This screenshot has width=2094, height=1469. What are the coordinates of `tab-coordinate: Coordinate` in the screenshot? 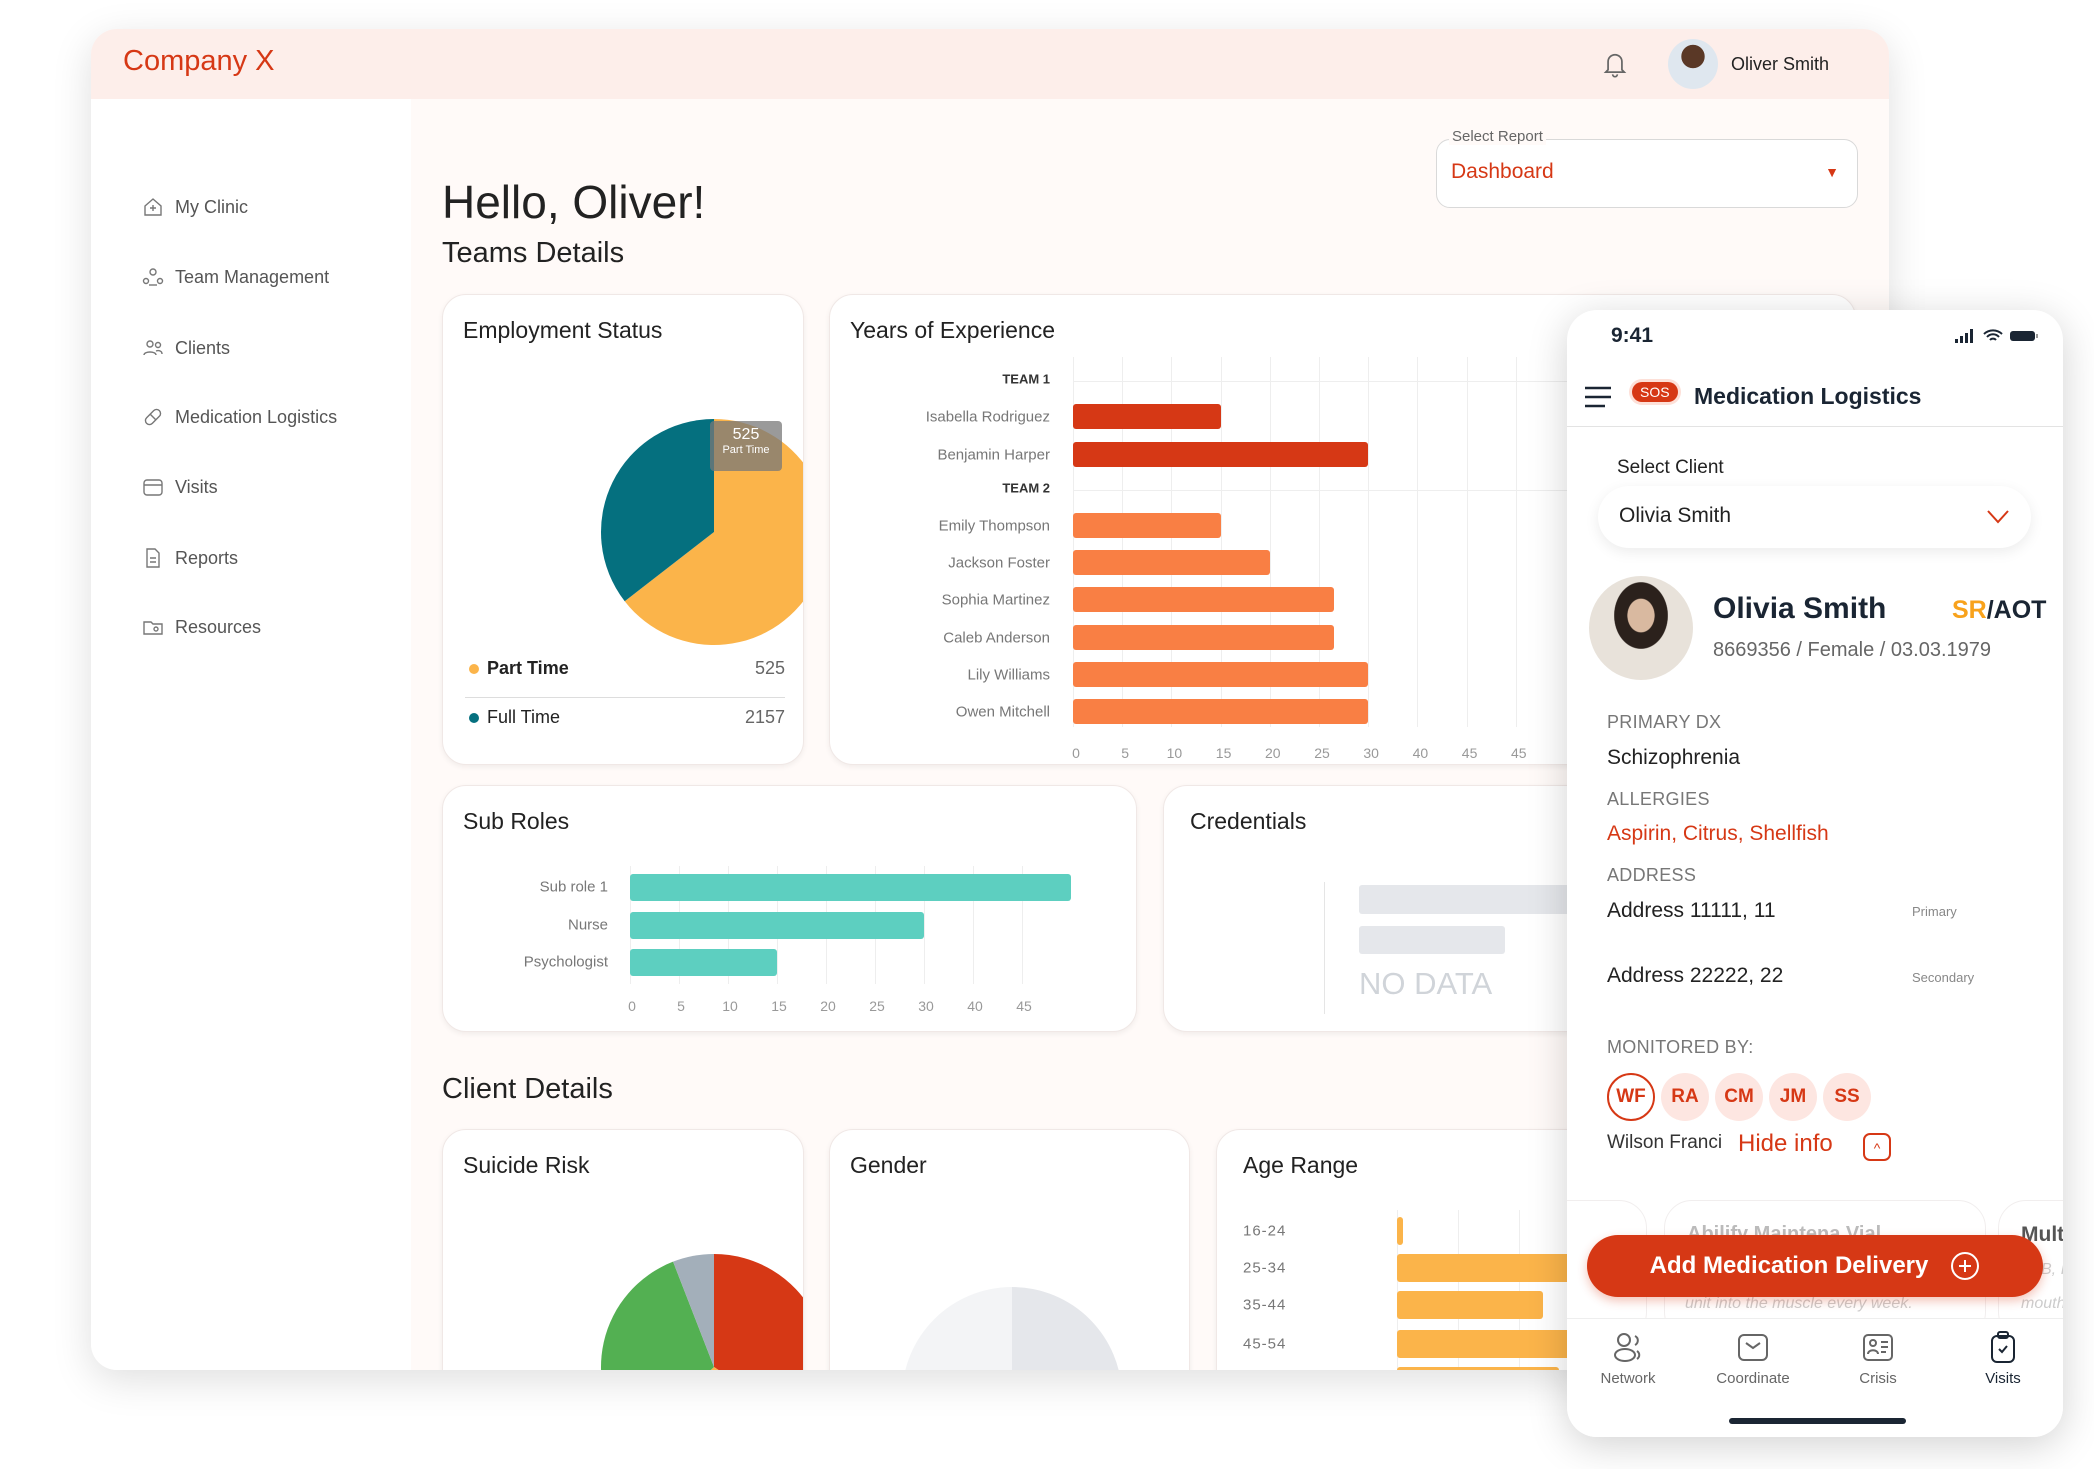 It's located at (1753, 1358).